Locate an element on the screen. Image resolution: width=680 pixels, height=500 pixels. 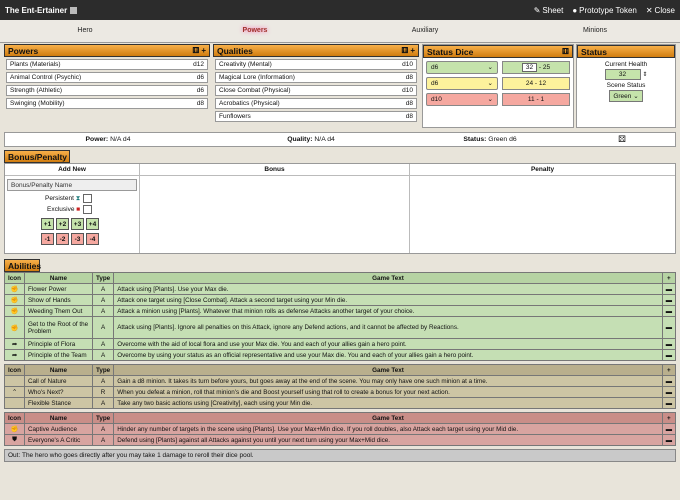
bonus-plus4-button: +4 is located at coordinates (92, 224).